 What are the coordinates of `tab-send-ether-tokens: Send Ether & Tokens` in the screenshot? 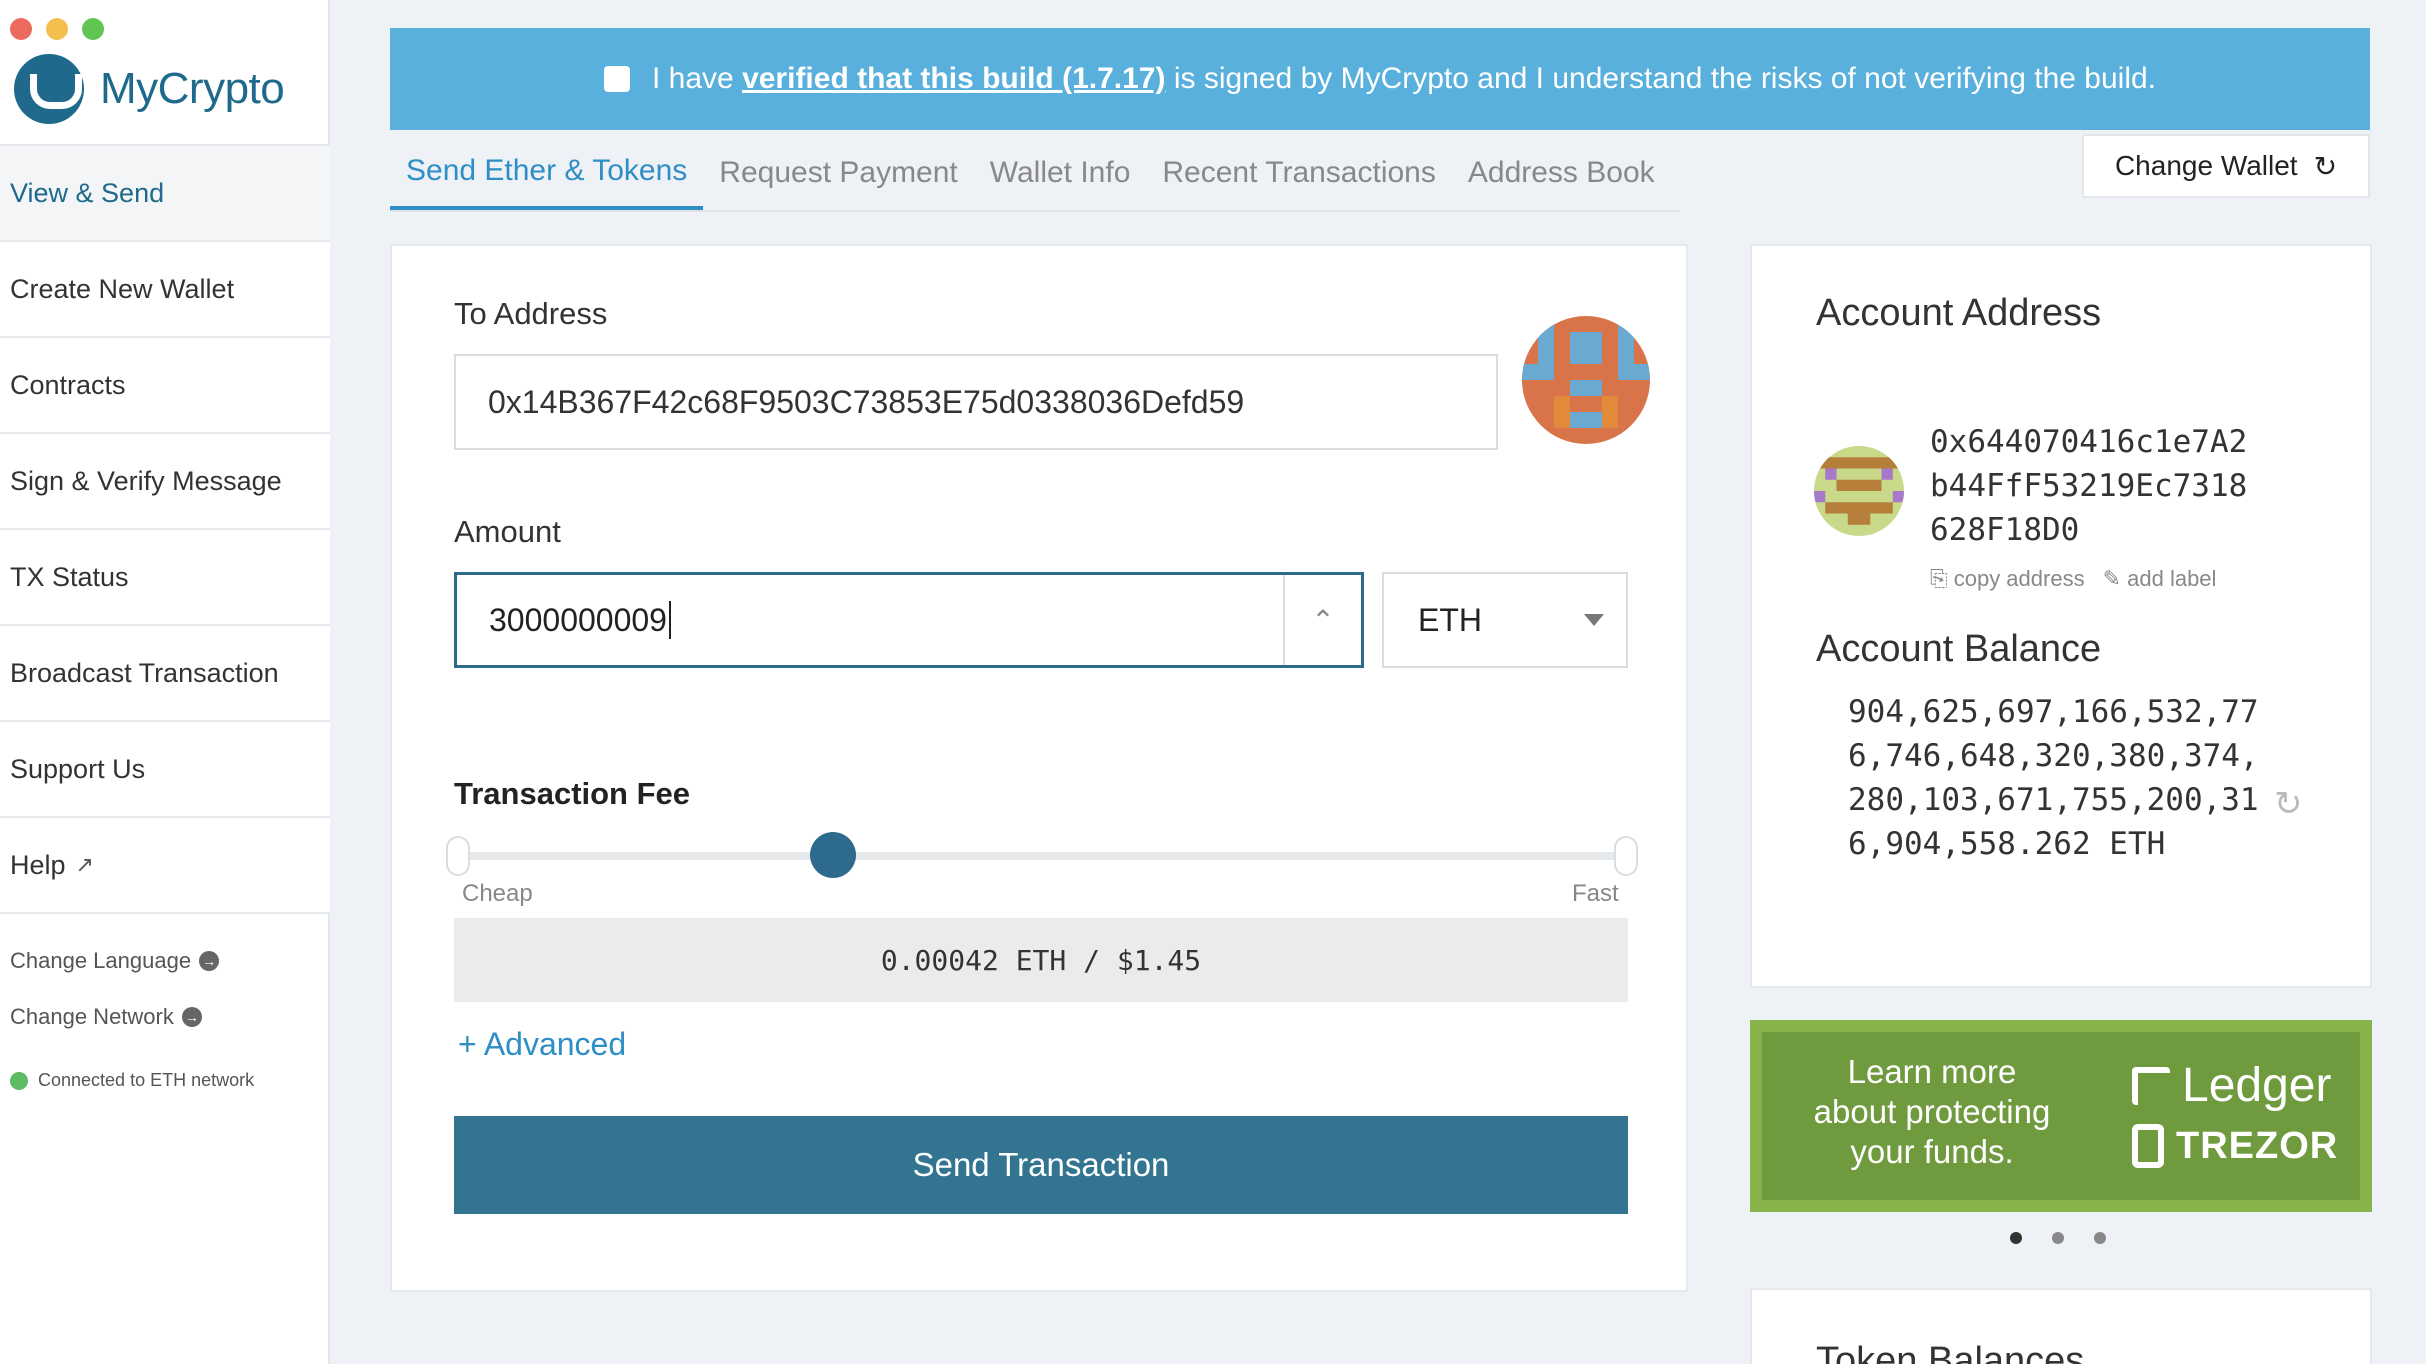 It's located at (547, 173).